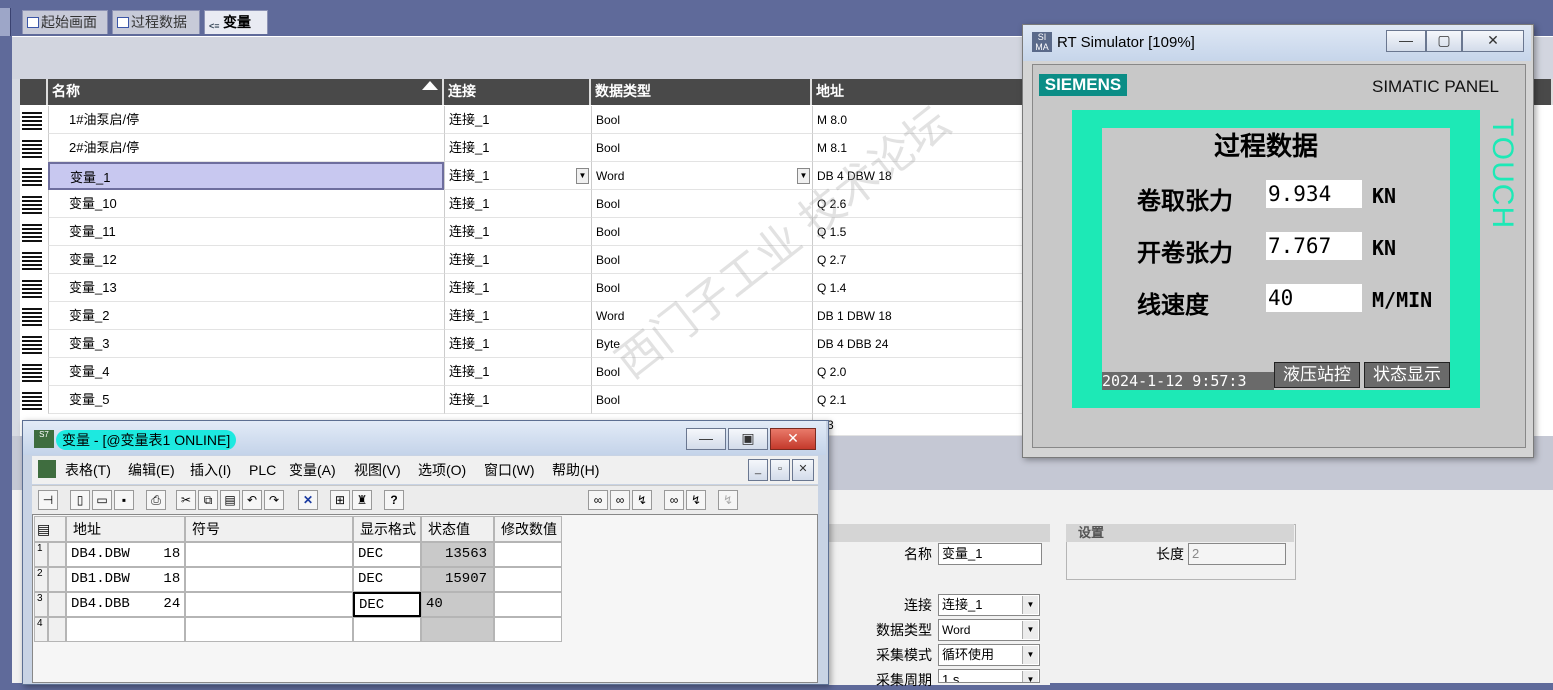 Image resolution: width=1553 pixels, height=690 pixels. Describe the element at coordinates (5, 22) in the screenshot. I see `left-edge-tab` at that location.